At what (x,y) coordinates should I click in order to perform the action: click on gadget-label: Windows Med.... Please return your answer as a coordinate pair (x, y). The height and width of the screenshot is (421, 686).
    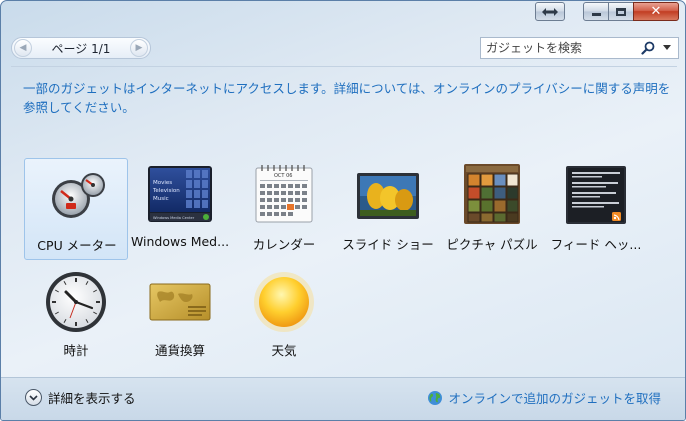
    Looking at the image, I should click on (180, 241).